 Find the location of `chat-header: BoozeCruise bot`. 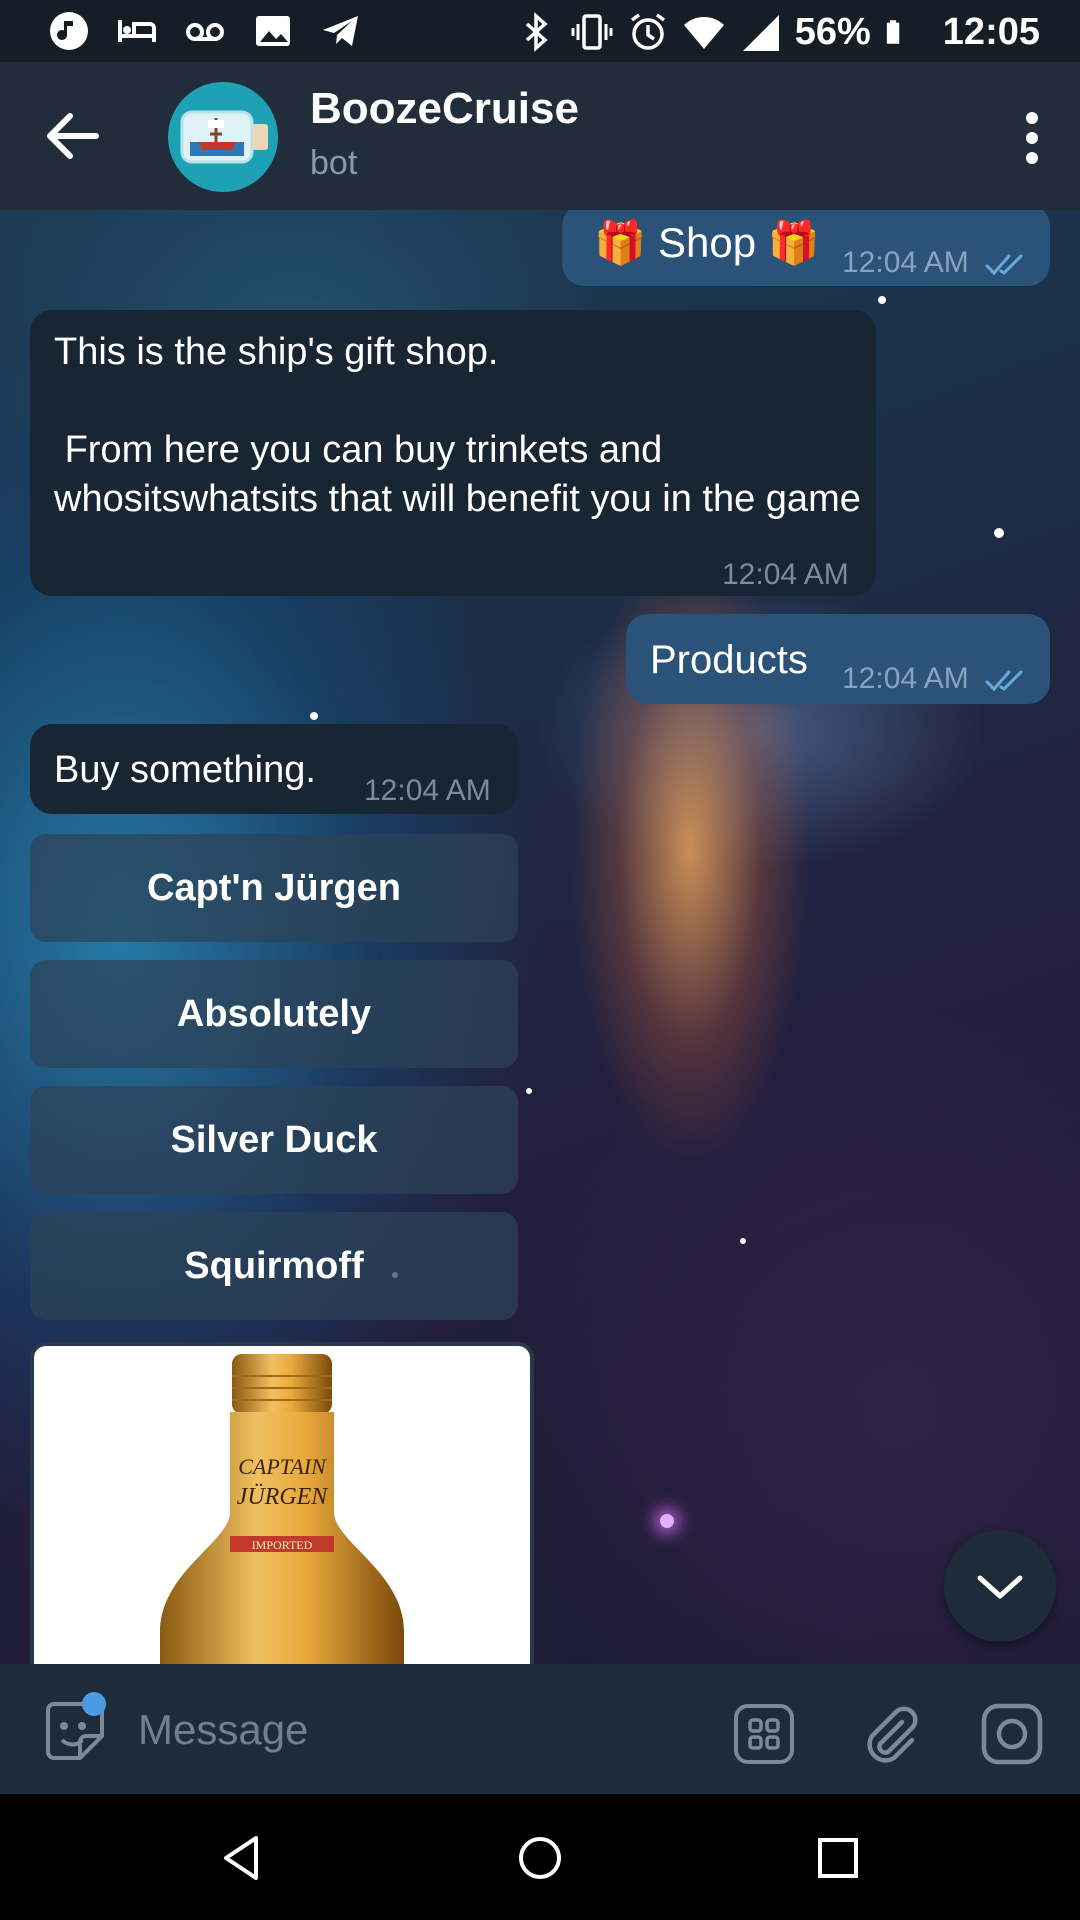

chat-header: BoozeCruise bot is located at coordinates (540, 136).